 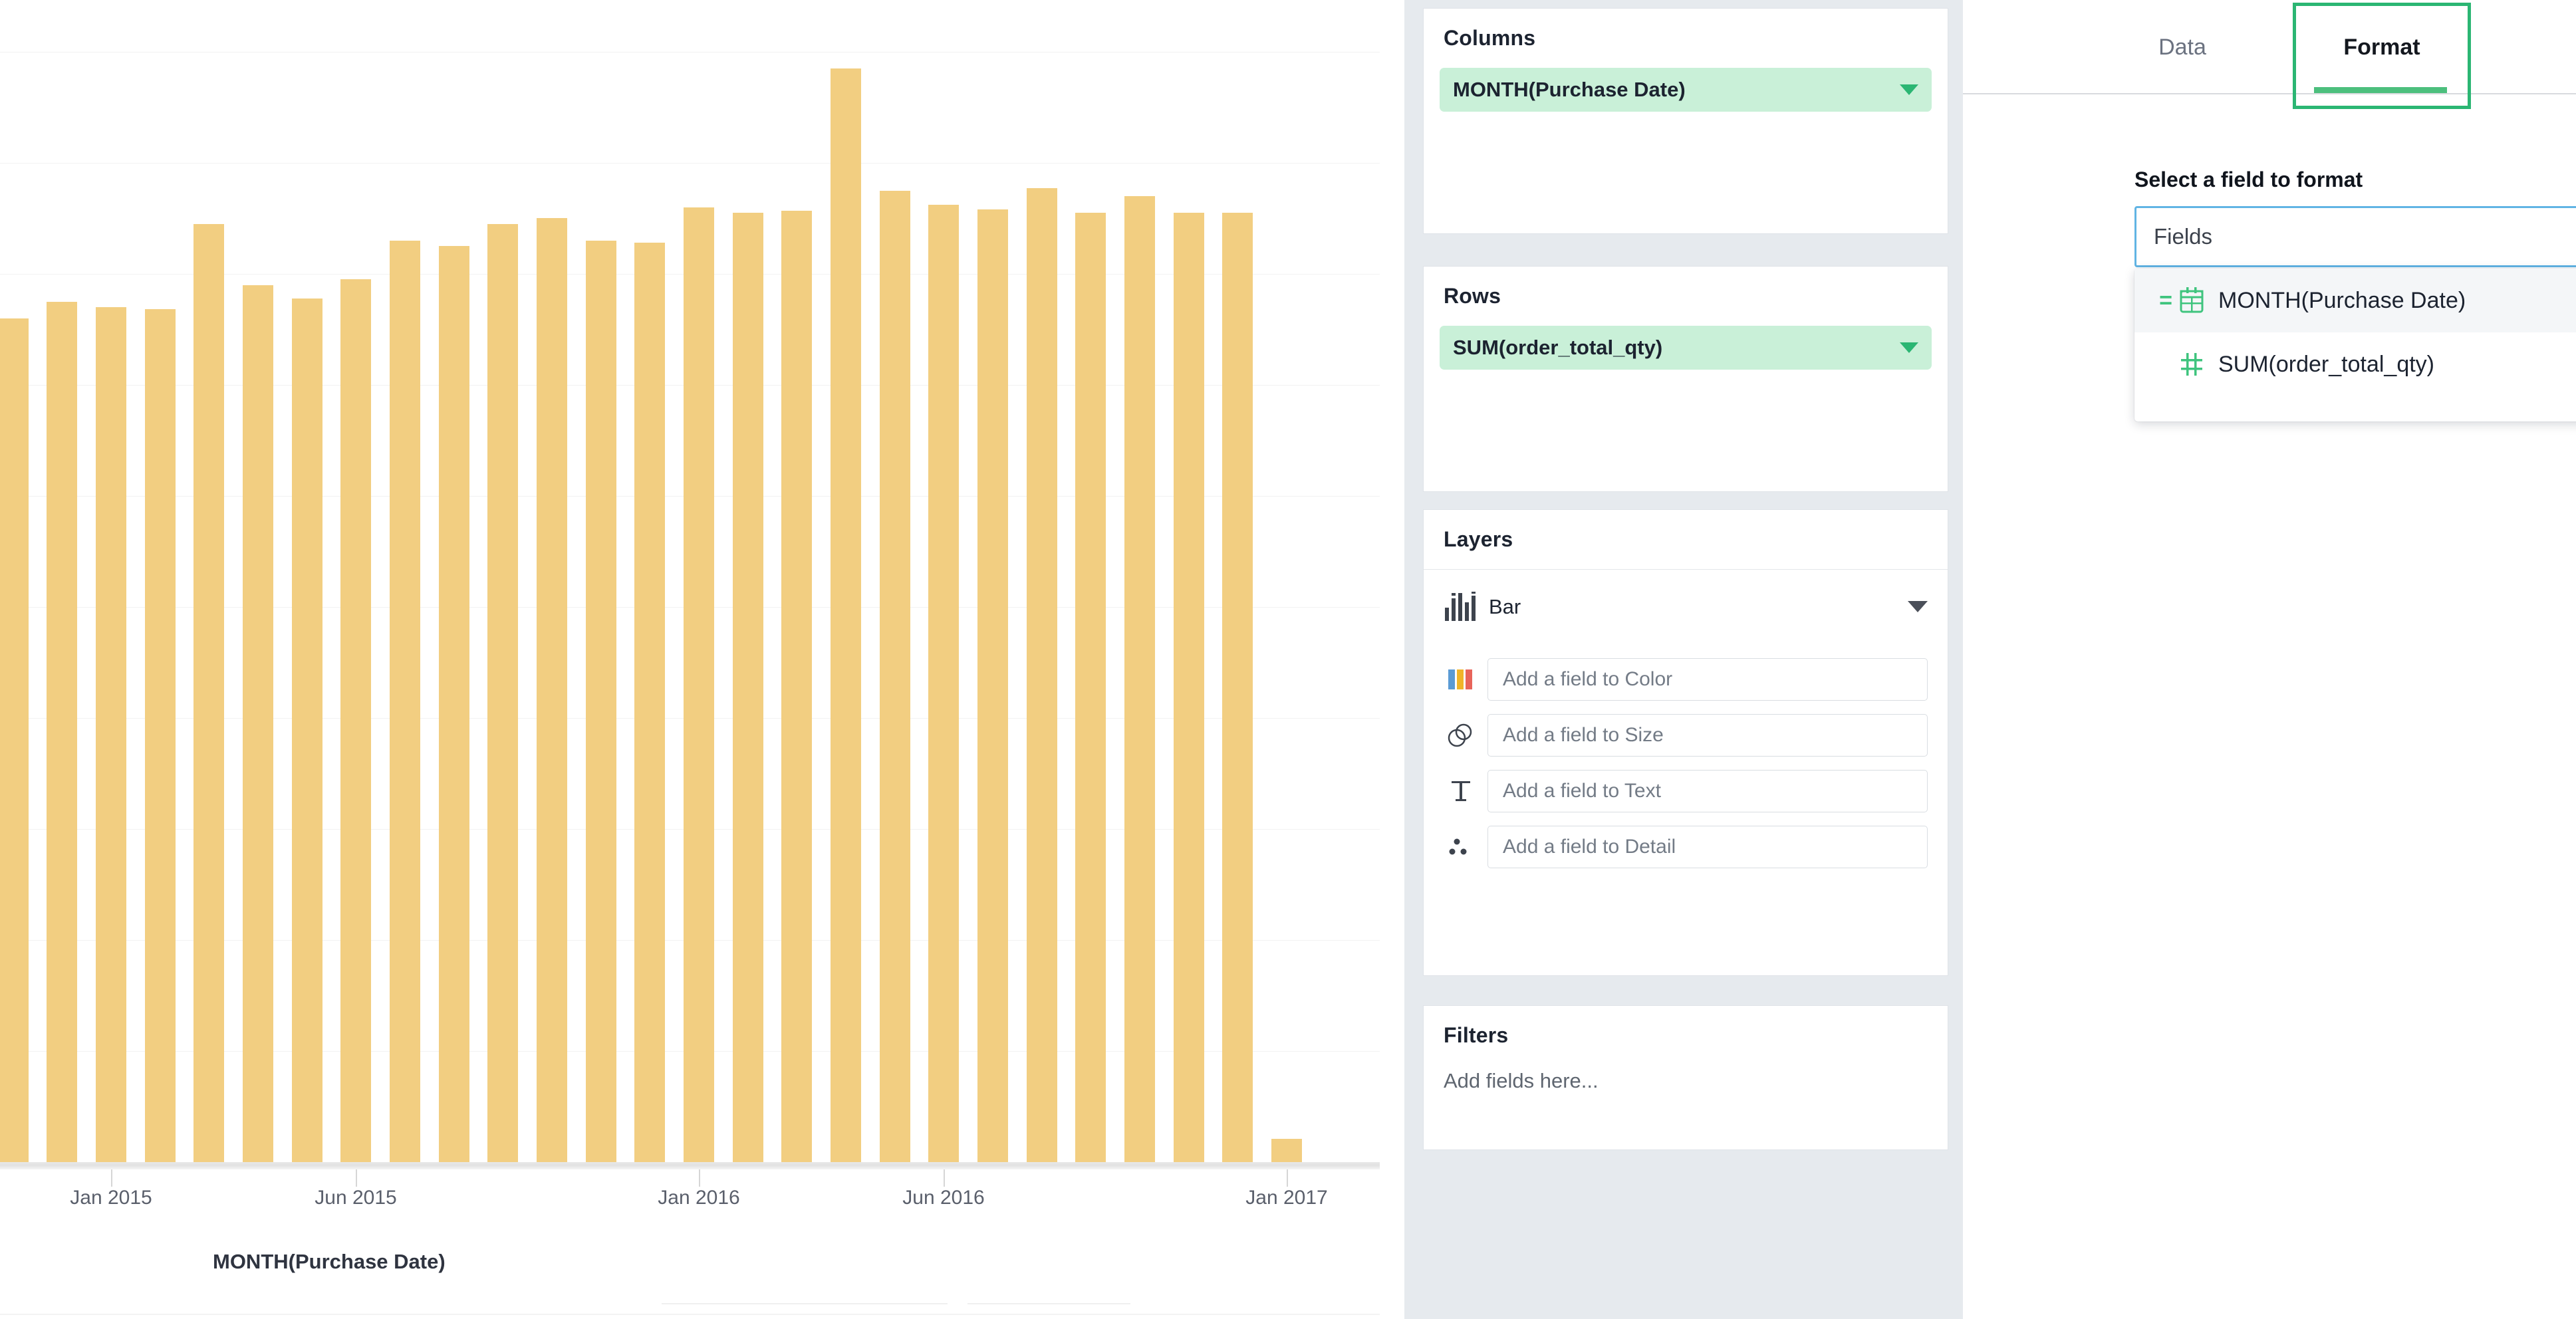 What do you see at coordinates (1286, 1198) in the screenshot?
I see `x-axis-tick-label: Jan 2017` at bounding box center [1286, 1198].